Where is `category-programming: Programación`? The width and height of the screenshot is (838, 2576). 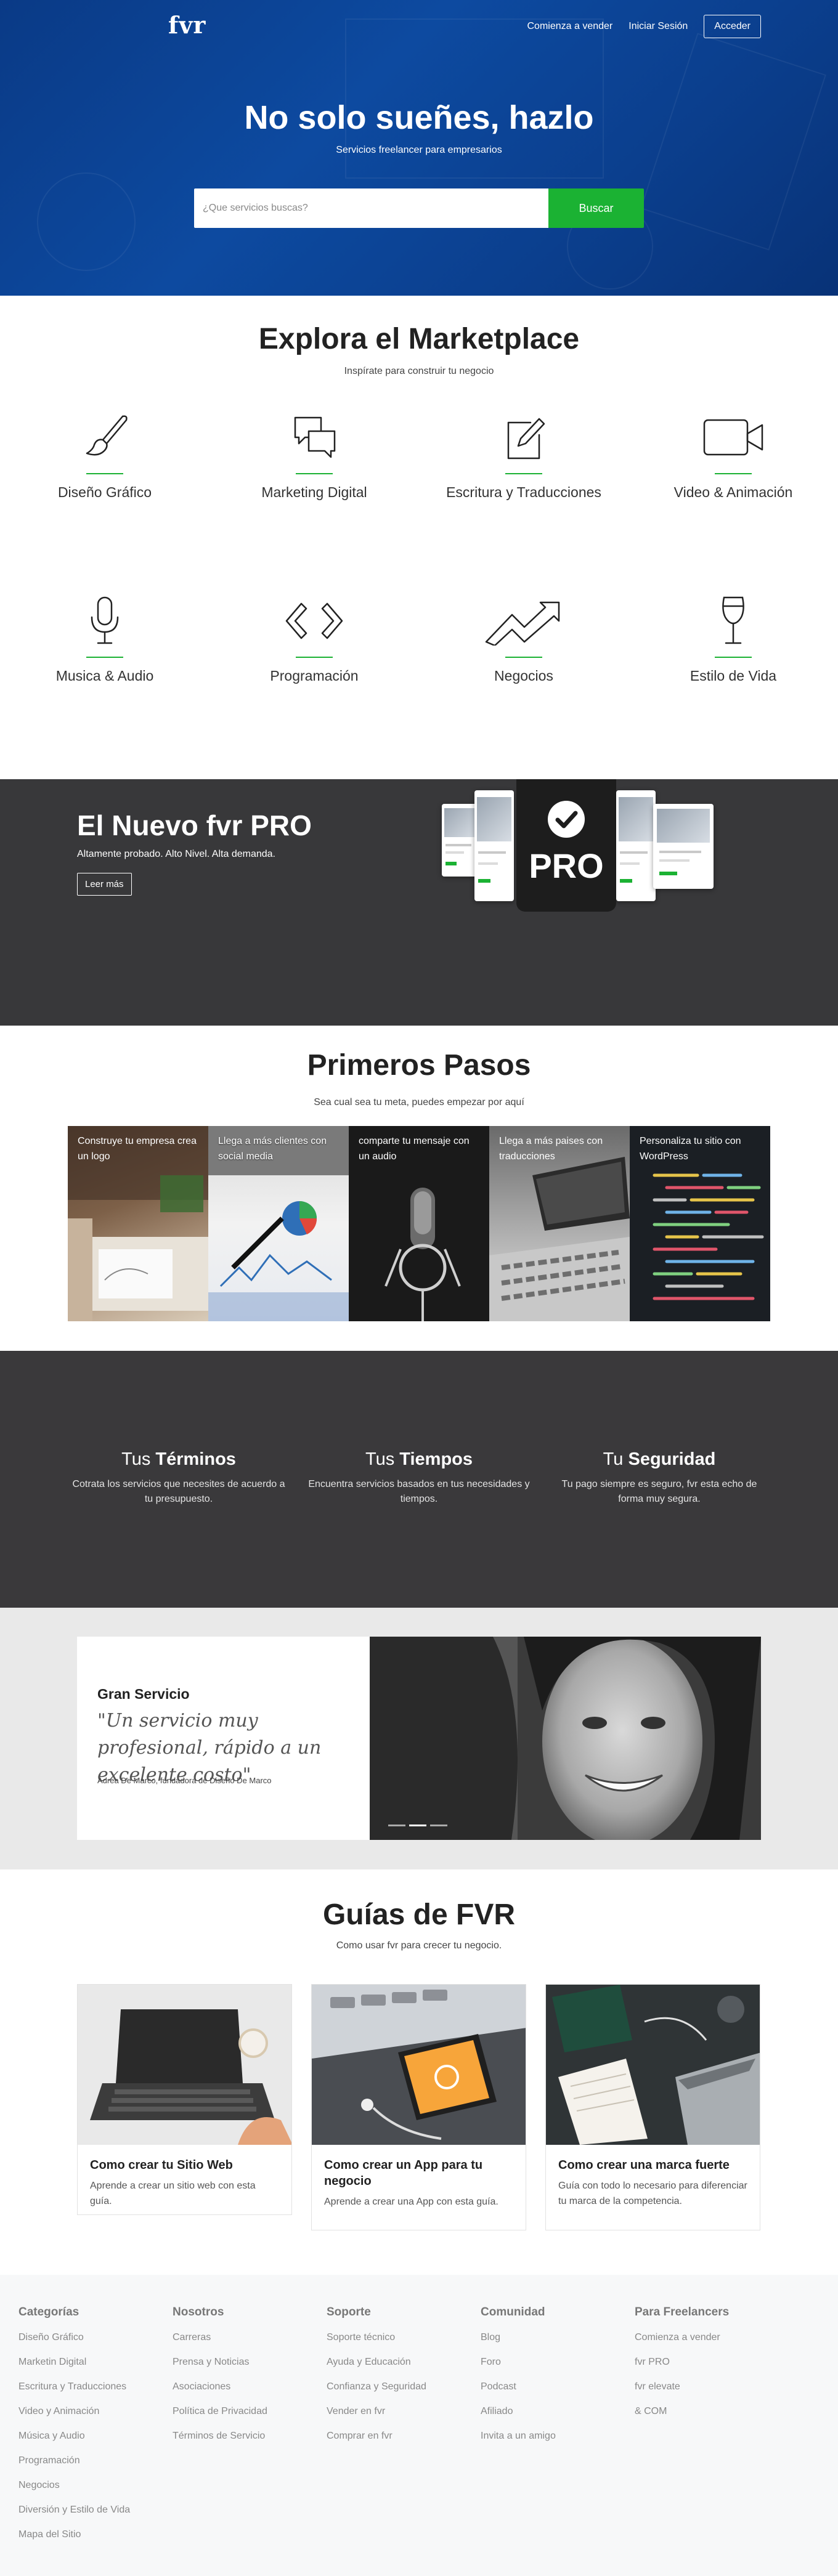 category-programming: Programación is located at coordinates (314, 640).